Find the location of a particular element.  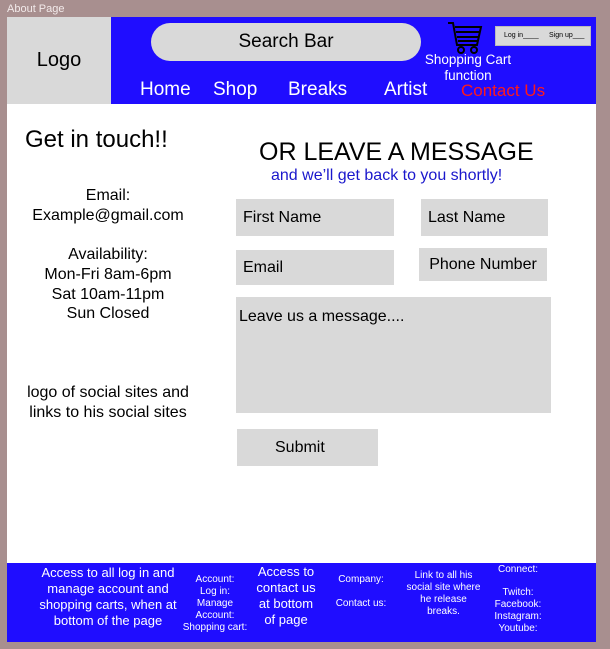

email-label: Email: is located at coordinates (108, 195).